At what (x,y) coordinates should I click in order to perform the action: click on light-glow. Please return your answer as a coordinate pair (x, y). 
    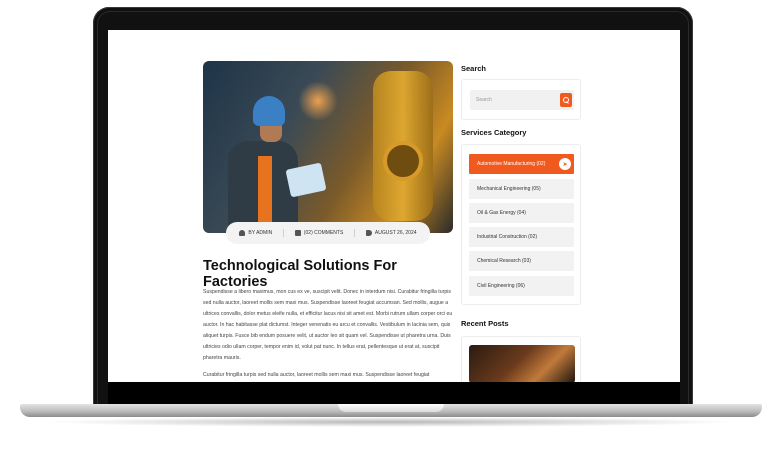
    Looking at the image, I should click on (318, 101).